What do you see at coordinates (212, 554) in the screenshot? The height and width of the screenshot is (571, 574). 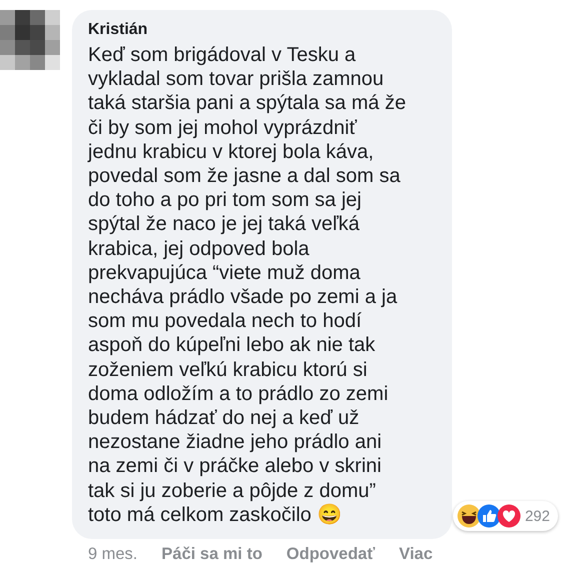 I see `action-link: Páči sa mi to` at bounding box center [212, 554].